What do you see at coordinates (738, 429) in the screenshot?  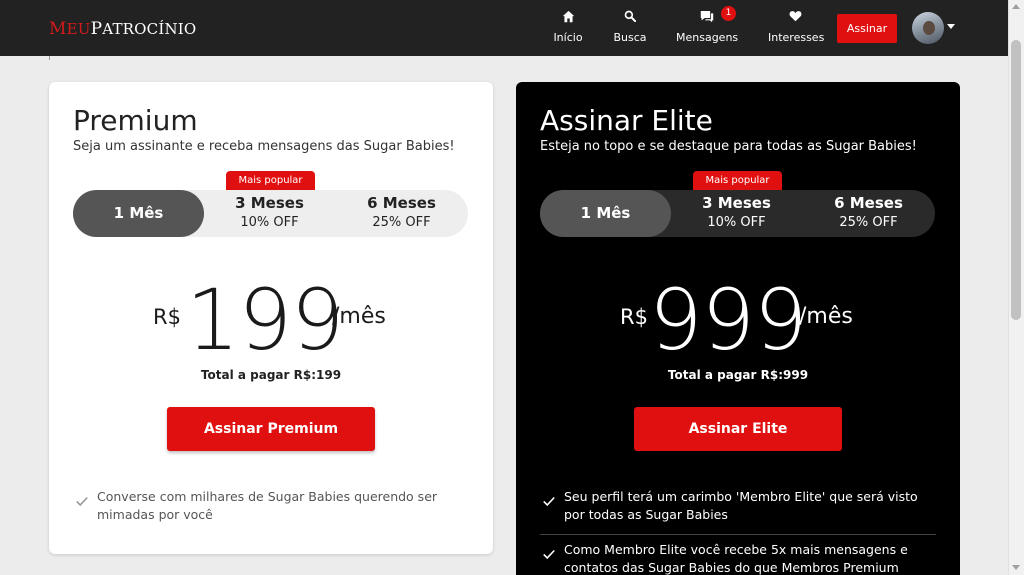 I see `subscribe-elite-button: Assinar Elite` at bounding box center [738, 429].